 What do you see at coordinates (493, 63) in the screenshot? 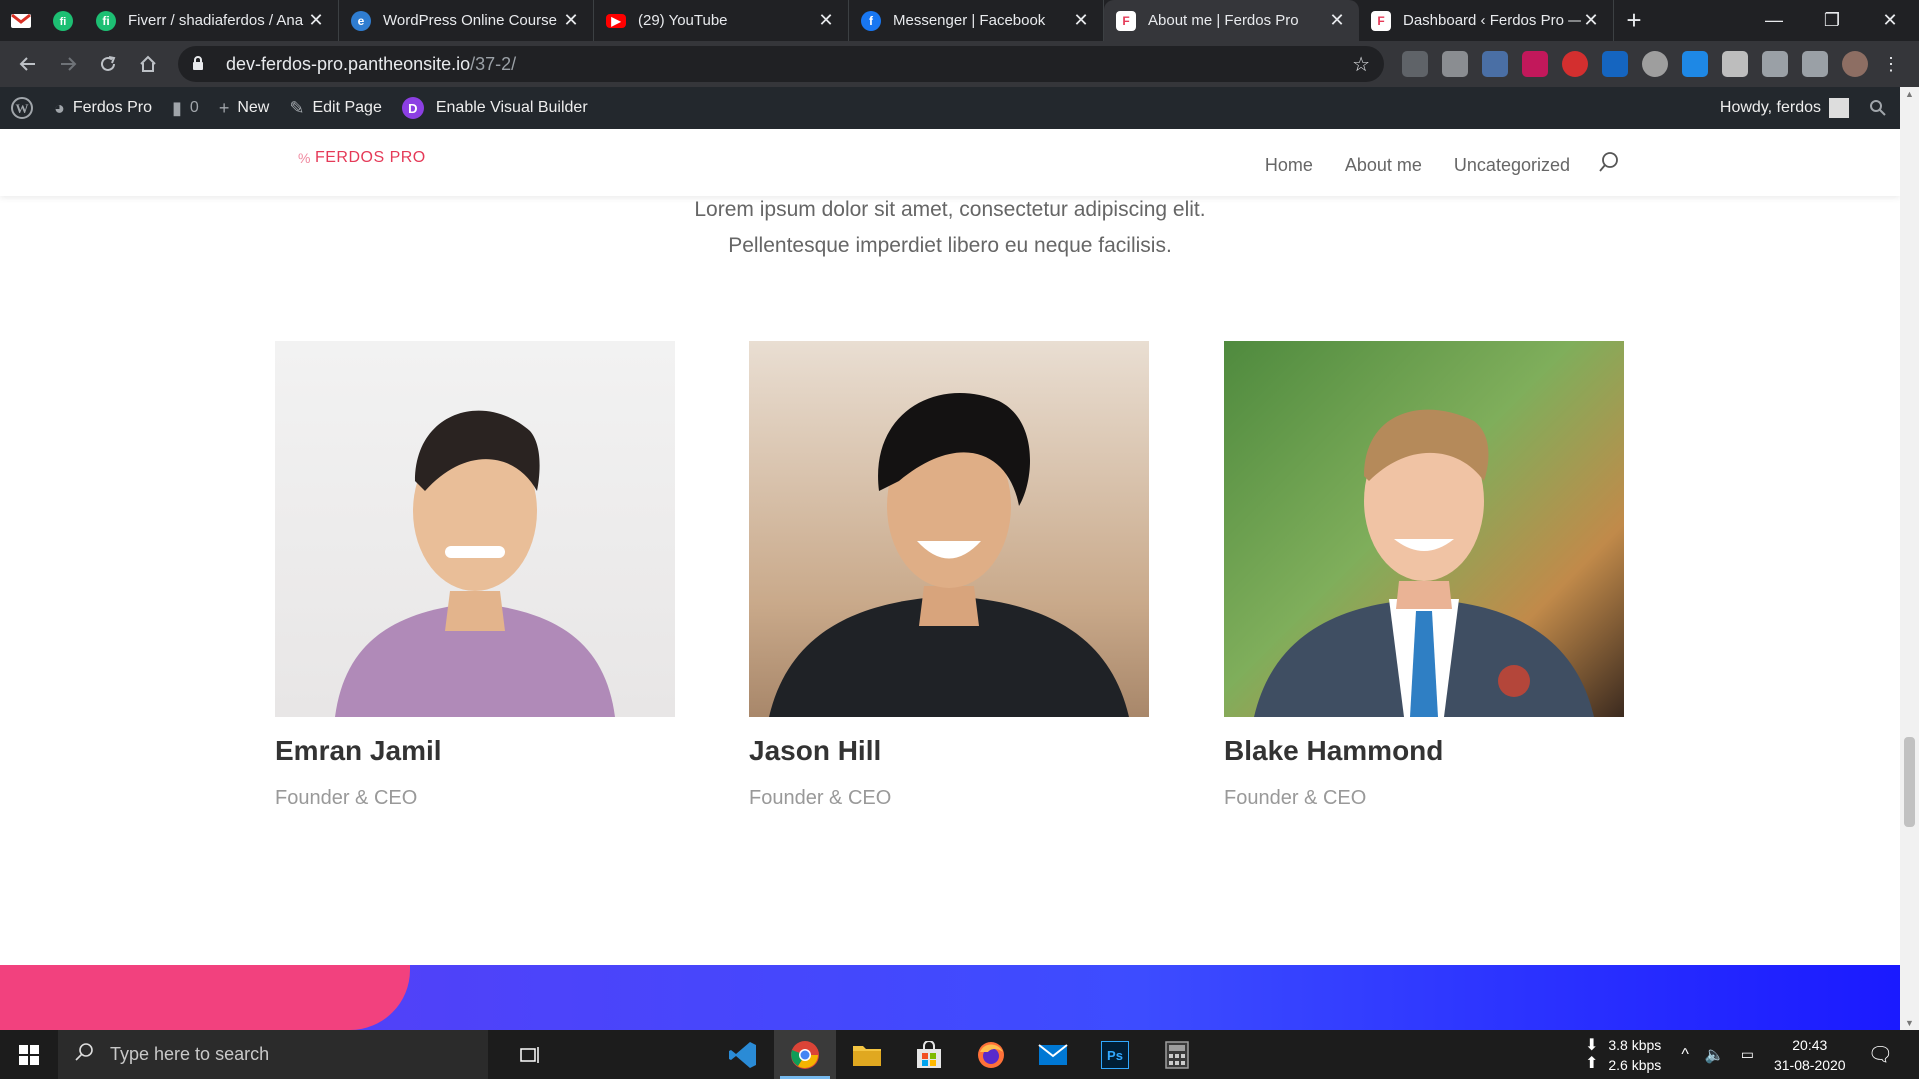
I see `url-path: /37-2/` at bounding box center [493, 63].